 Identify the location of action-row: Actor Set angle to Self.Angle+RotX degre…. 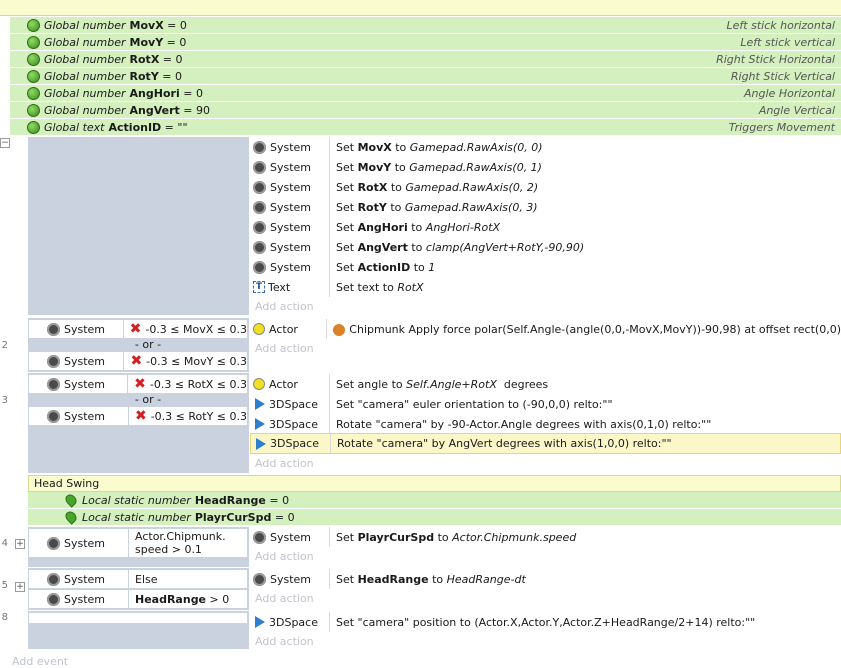
(545, 384).